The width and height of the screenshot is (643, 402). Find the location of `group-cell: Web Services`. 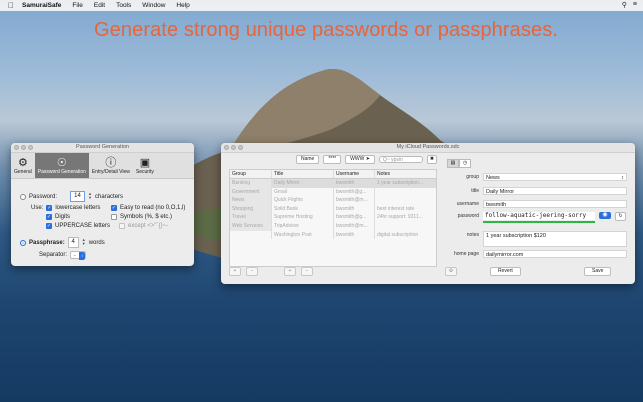

group-cell: Web Services is located at coordinates (251, 226).